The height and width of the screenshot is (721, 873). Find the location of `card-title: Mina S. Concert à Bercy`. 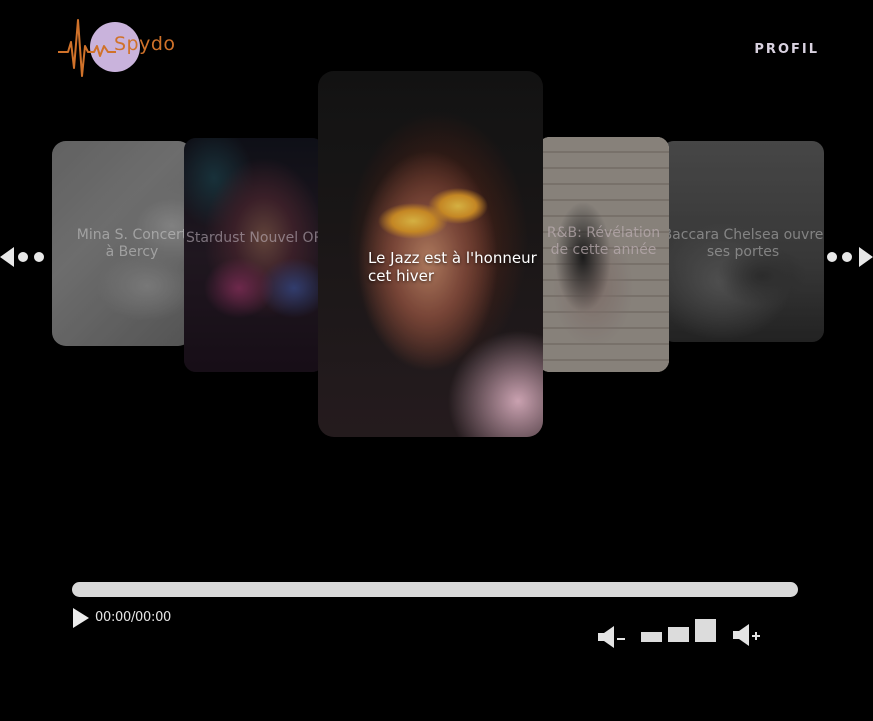

card-title: Mina S. Concert à Bercy is located at coordinates (132, 243).